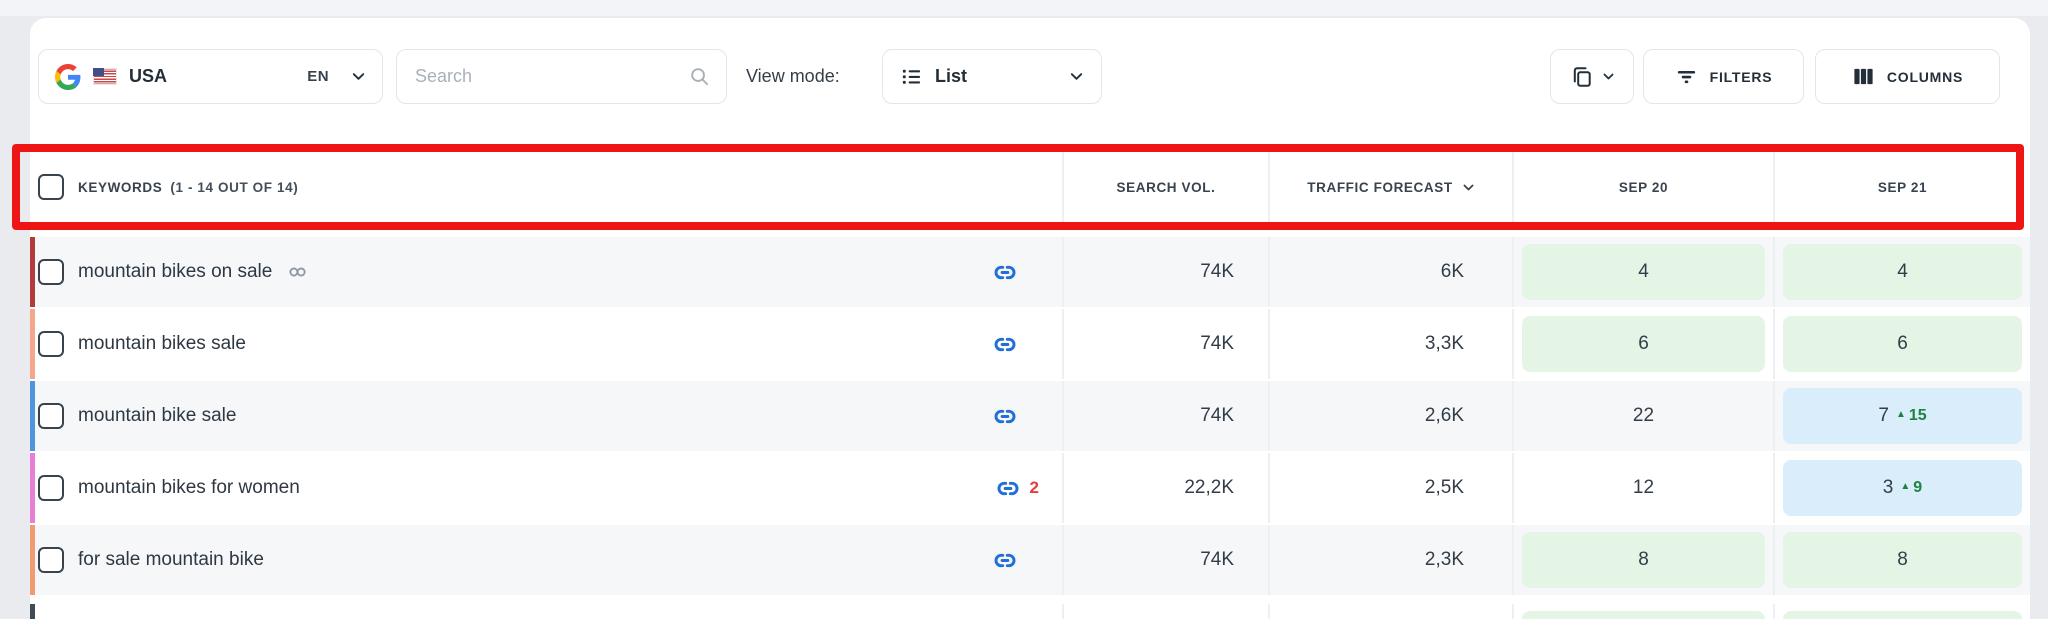 This screenshot has height=619, width=2048. What do you see at coordinates (1741, 76) in the screenshot?
I see `filters-button-label: FILTERS` at bounding box center [1741, 76].